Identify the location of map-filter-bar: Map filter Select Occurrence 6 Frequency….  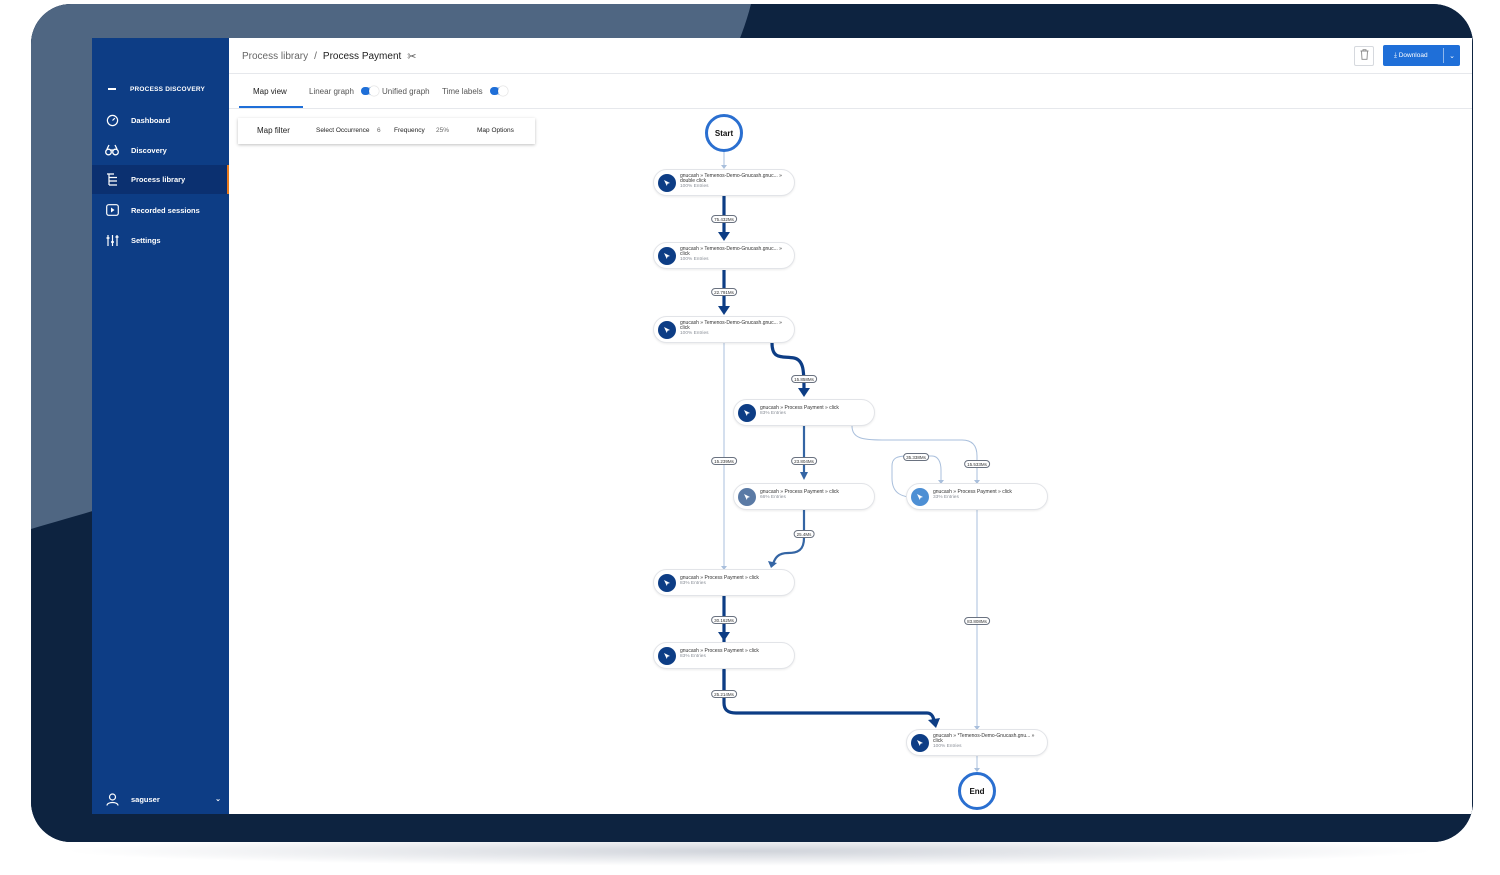
(386, 131).